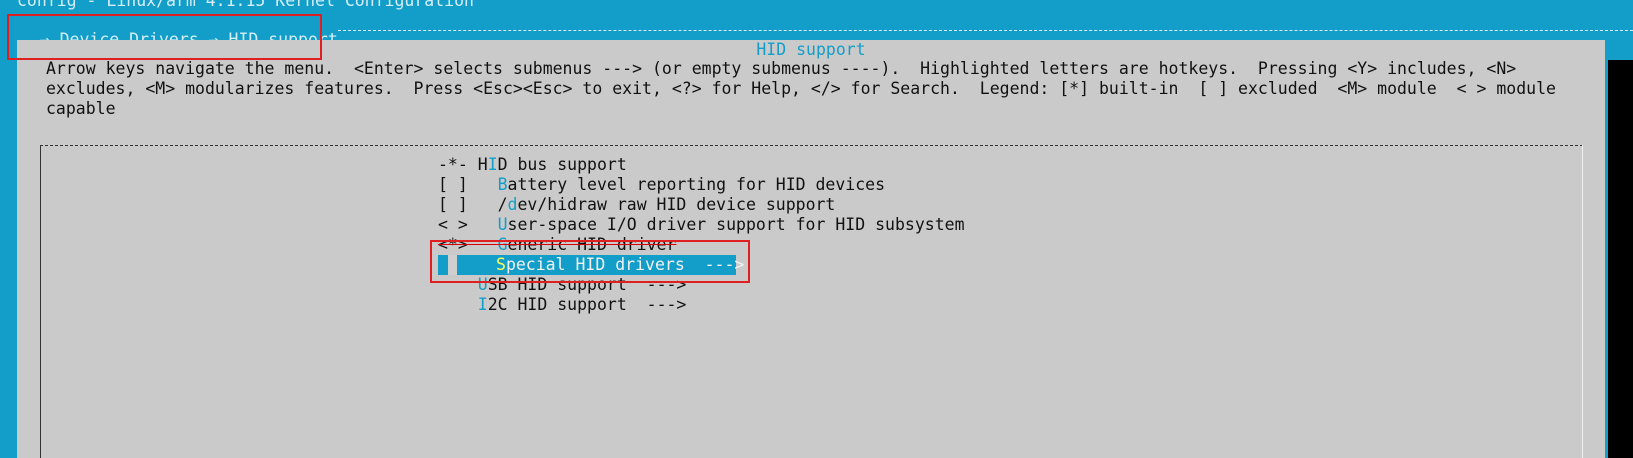 This screenshot has height=458, width=1633. What do you see at coordinates (468, 224) in the screenshot?
I see `item-prefix: < >` at bounding box center [468, 224].